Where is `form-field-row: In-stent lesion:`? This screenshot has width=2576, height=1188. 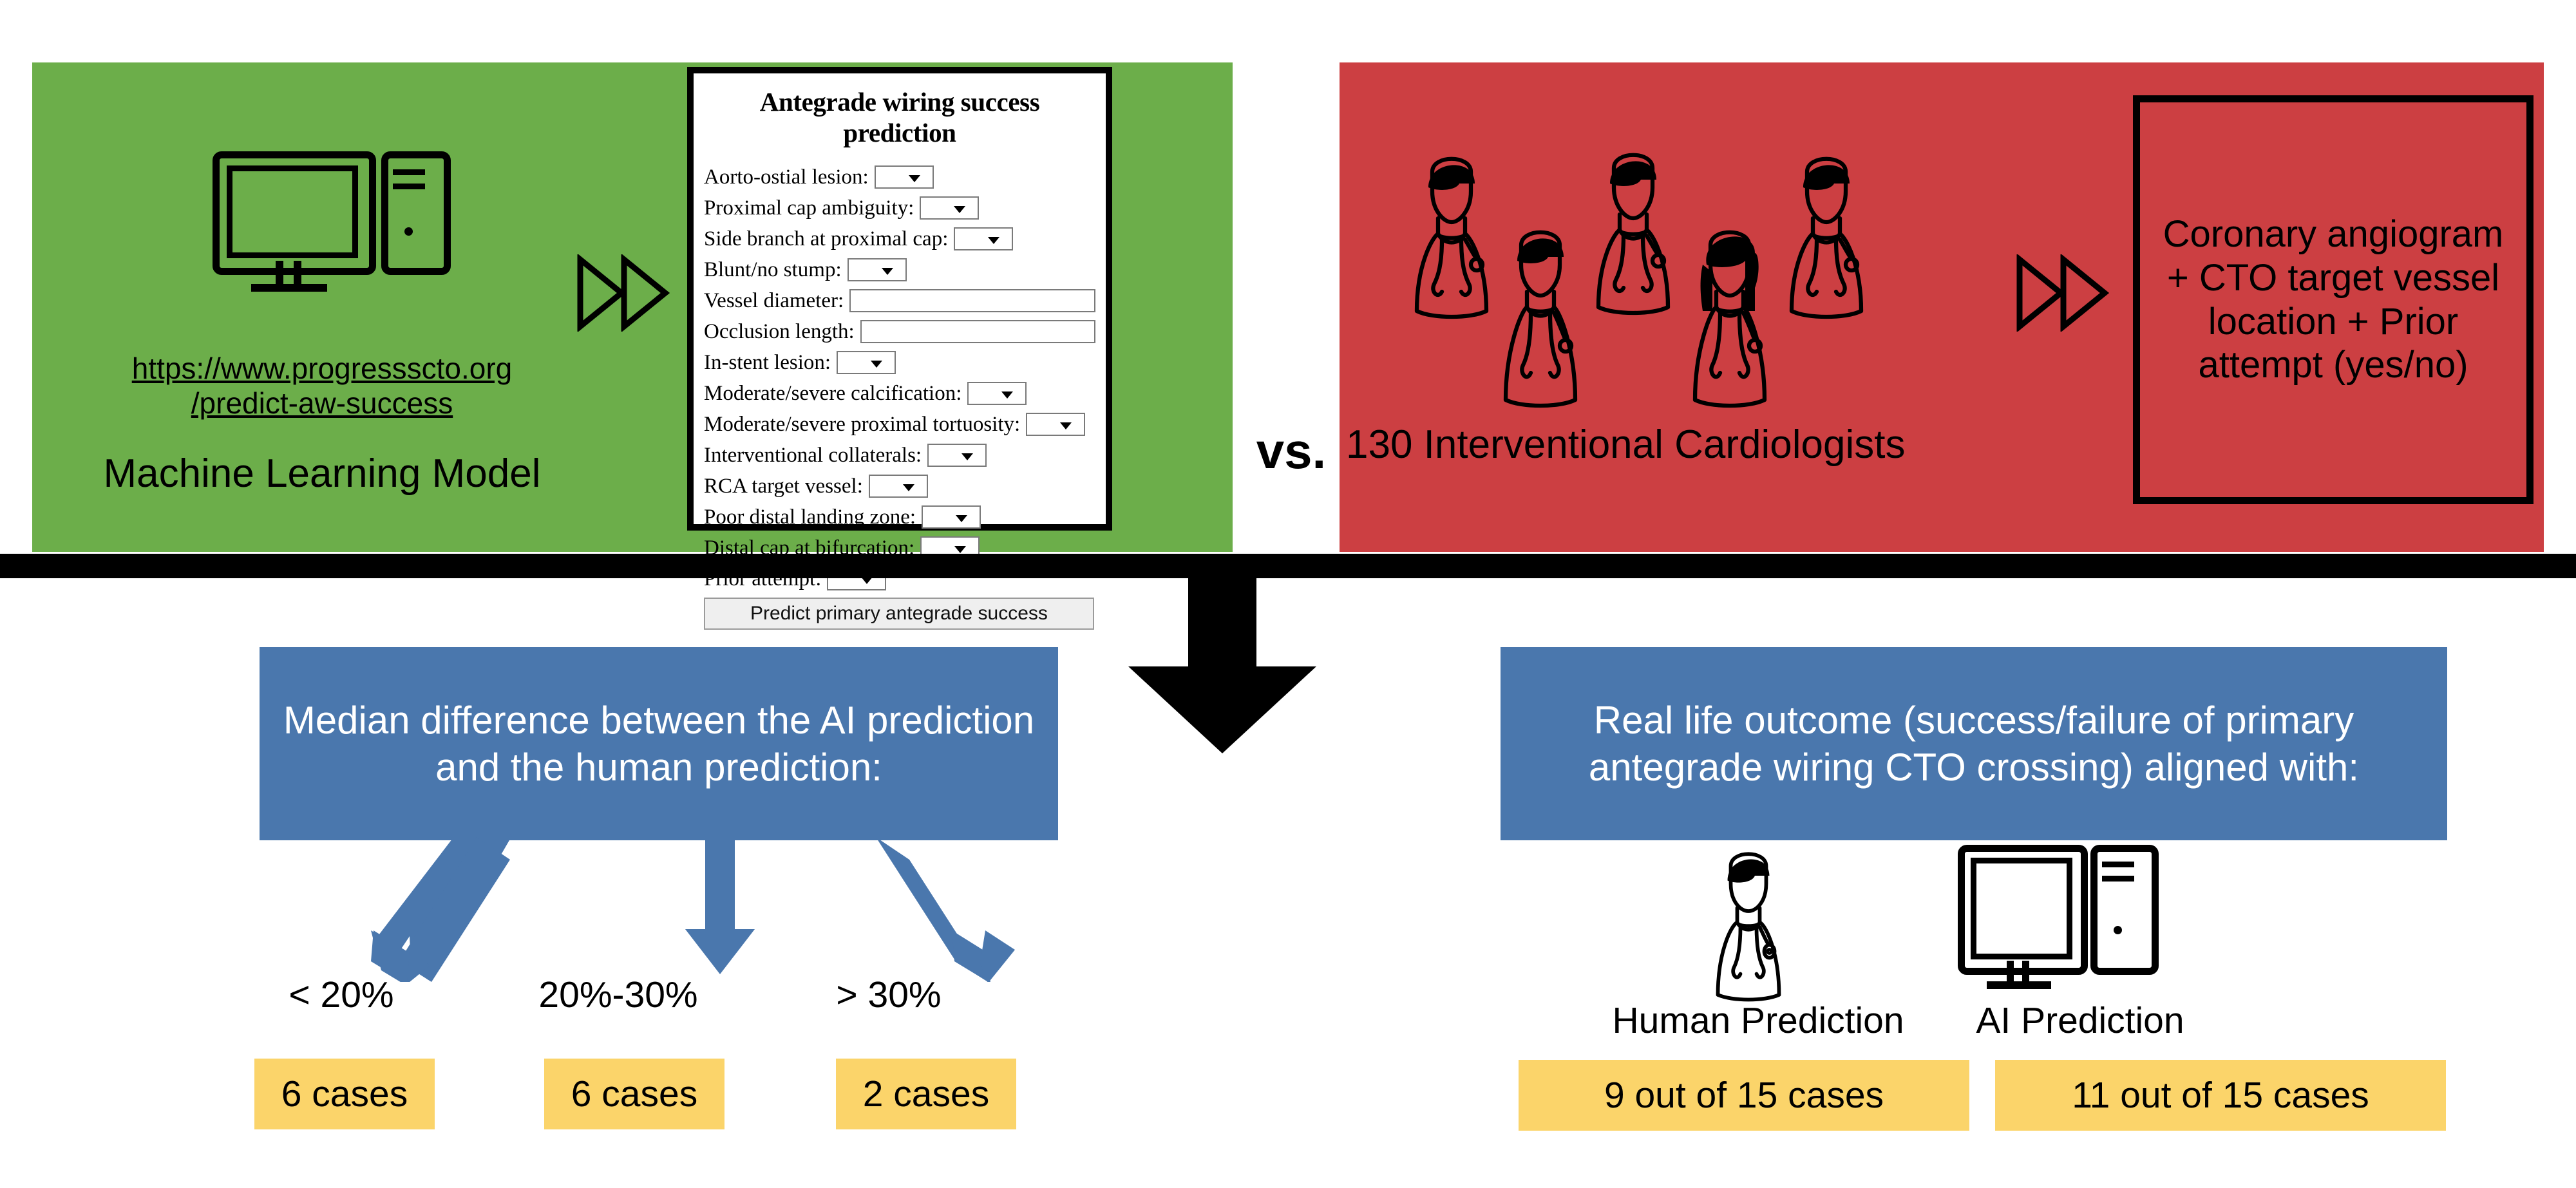 form-field-row: In-stent lesion: is located at coordinates (900, 362).